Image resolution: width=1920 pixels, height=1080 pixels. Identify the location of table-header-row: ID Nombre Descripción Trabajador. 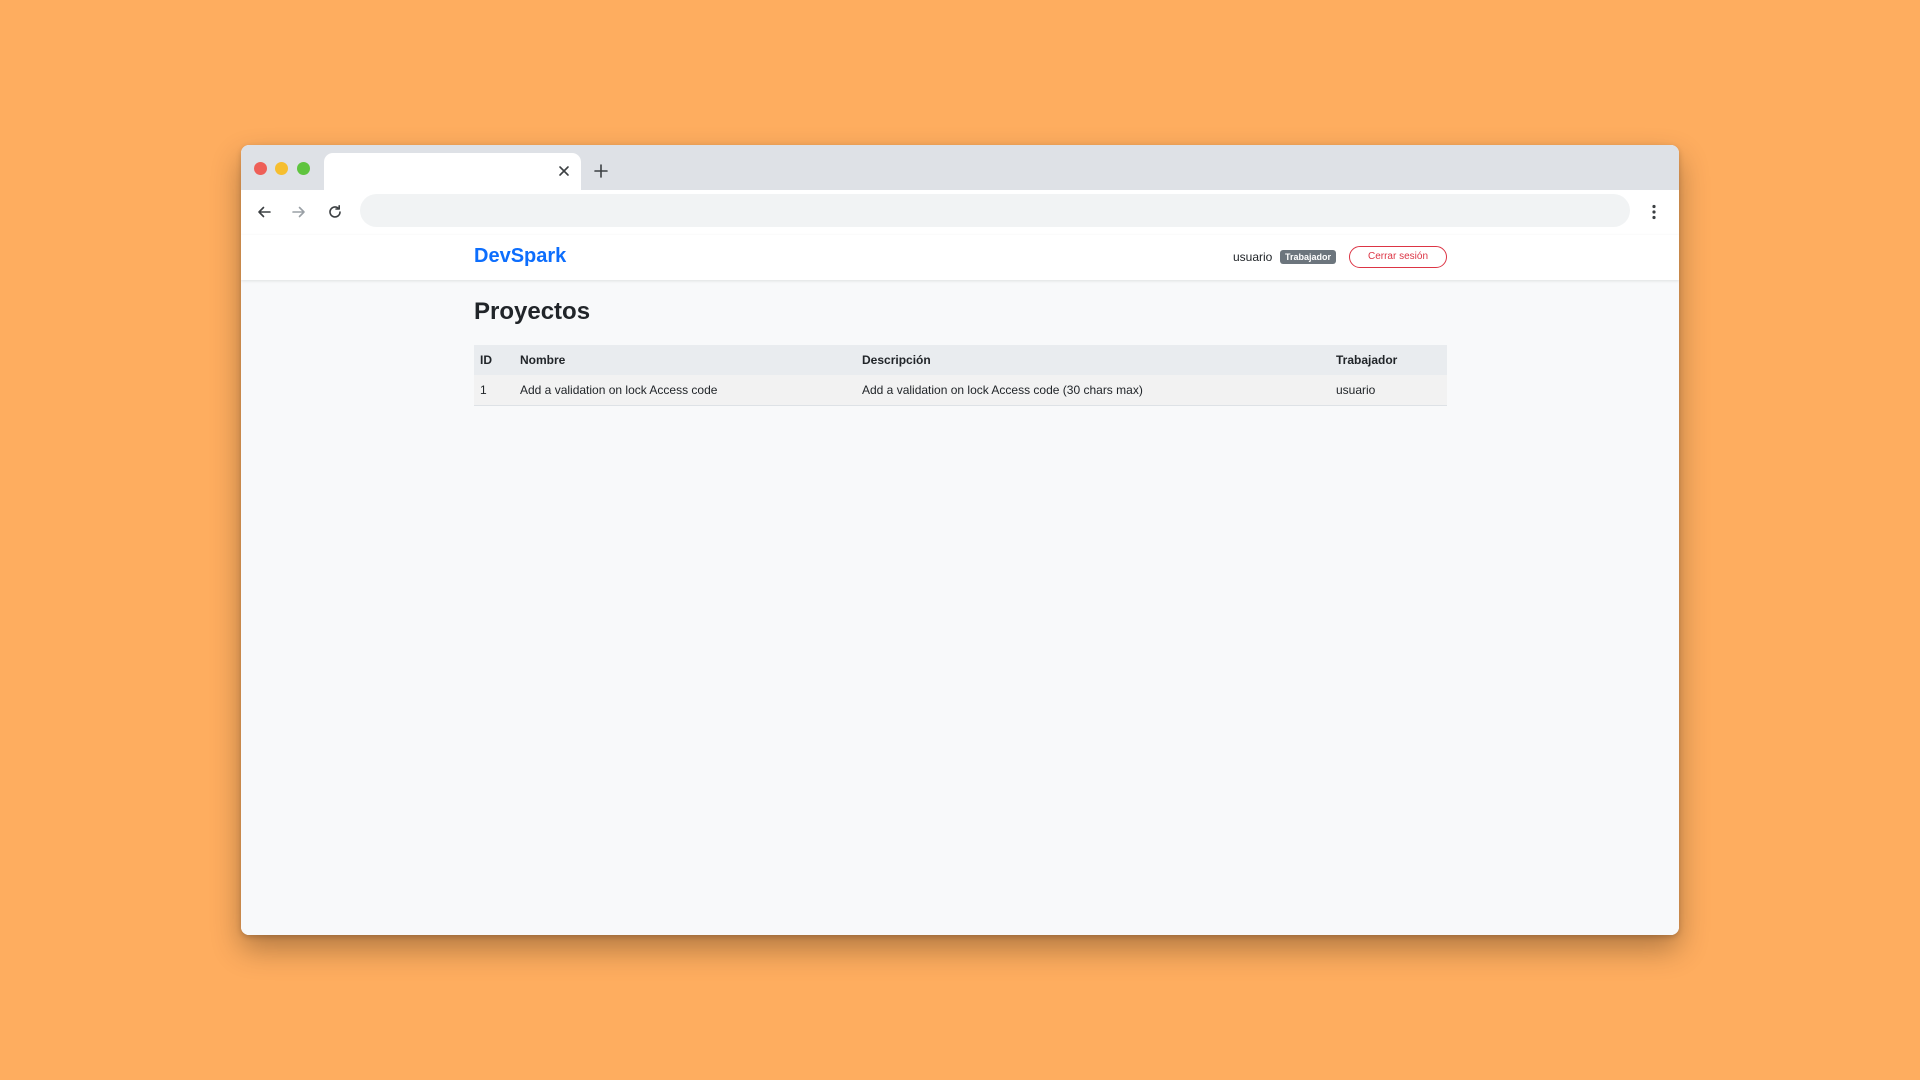
(960, 360).